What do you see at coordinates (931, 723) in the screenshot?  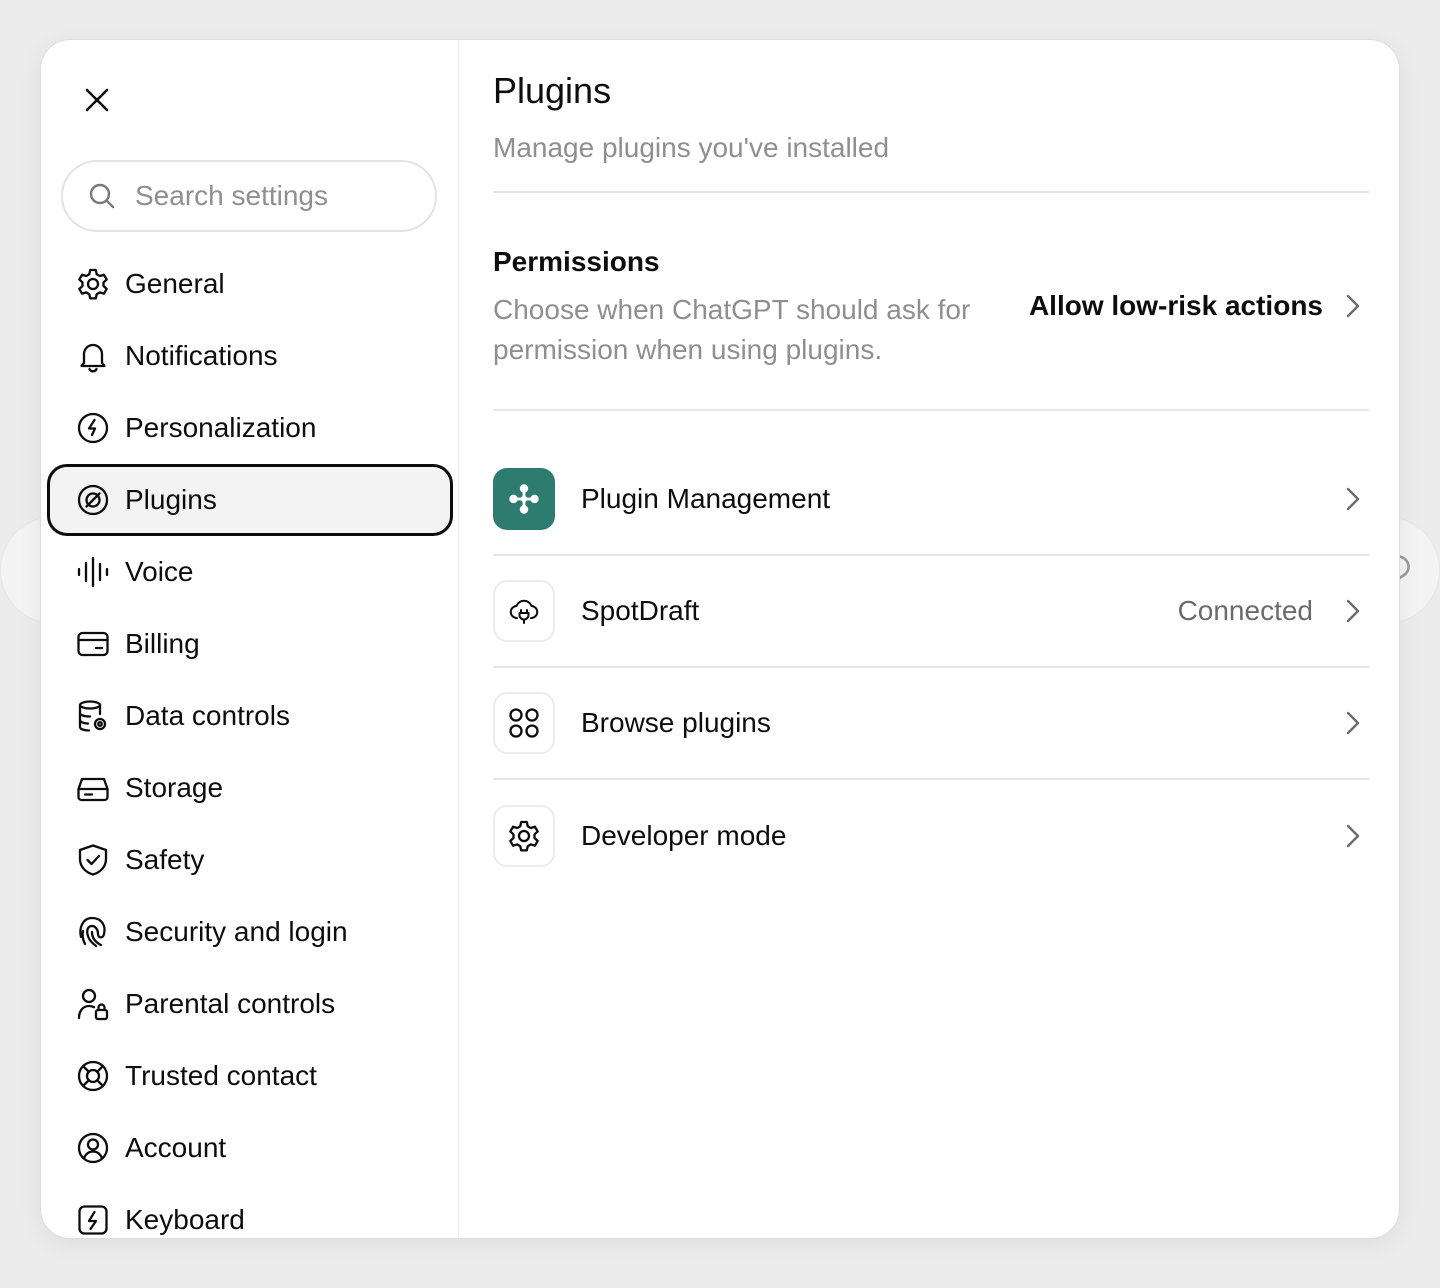 I see `row-browse-plugins: Browse plugins` at bounding box center [931, 723].